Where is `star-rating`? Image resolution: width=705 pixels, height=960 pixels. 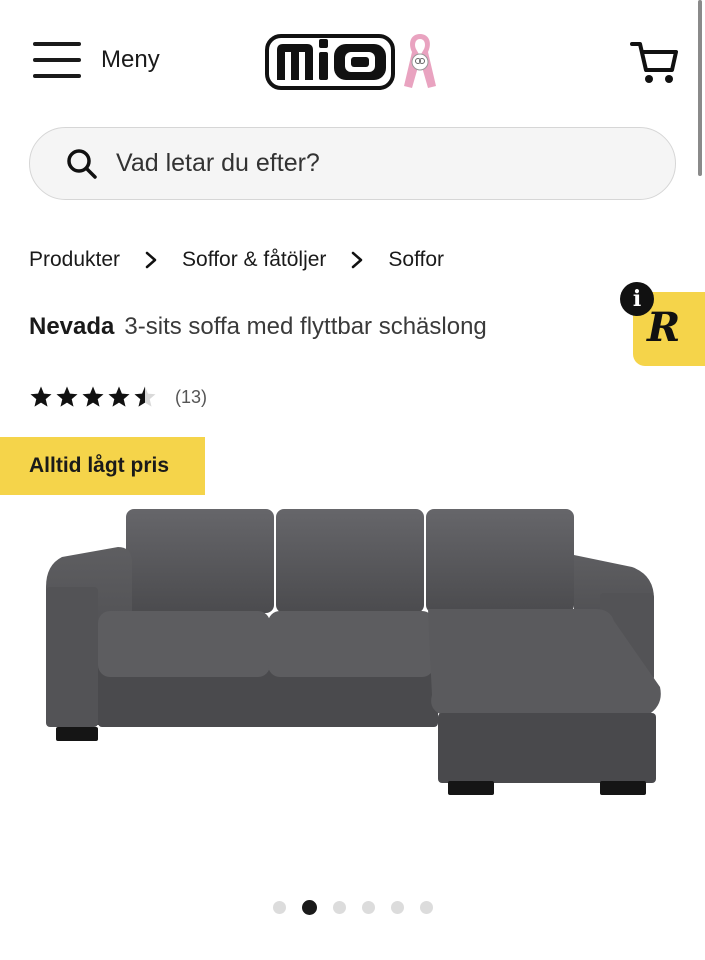 star-rating is located at coordinates (94, 397).